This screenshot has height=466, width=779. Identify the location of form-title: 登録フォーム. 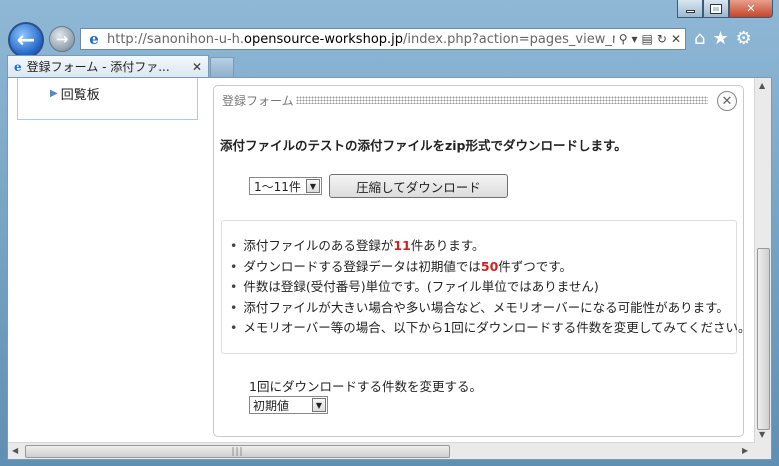
(258, 100).